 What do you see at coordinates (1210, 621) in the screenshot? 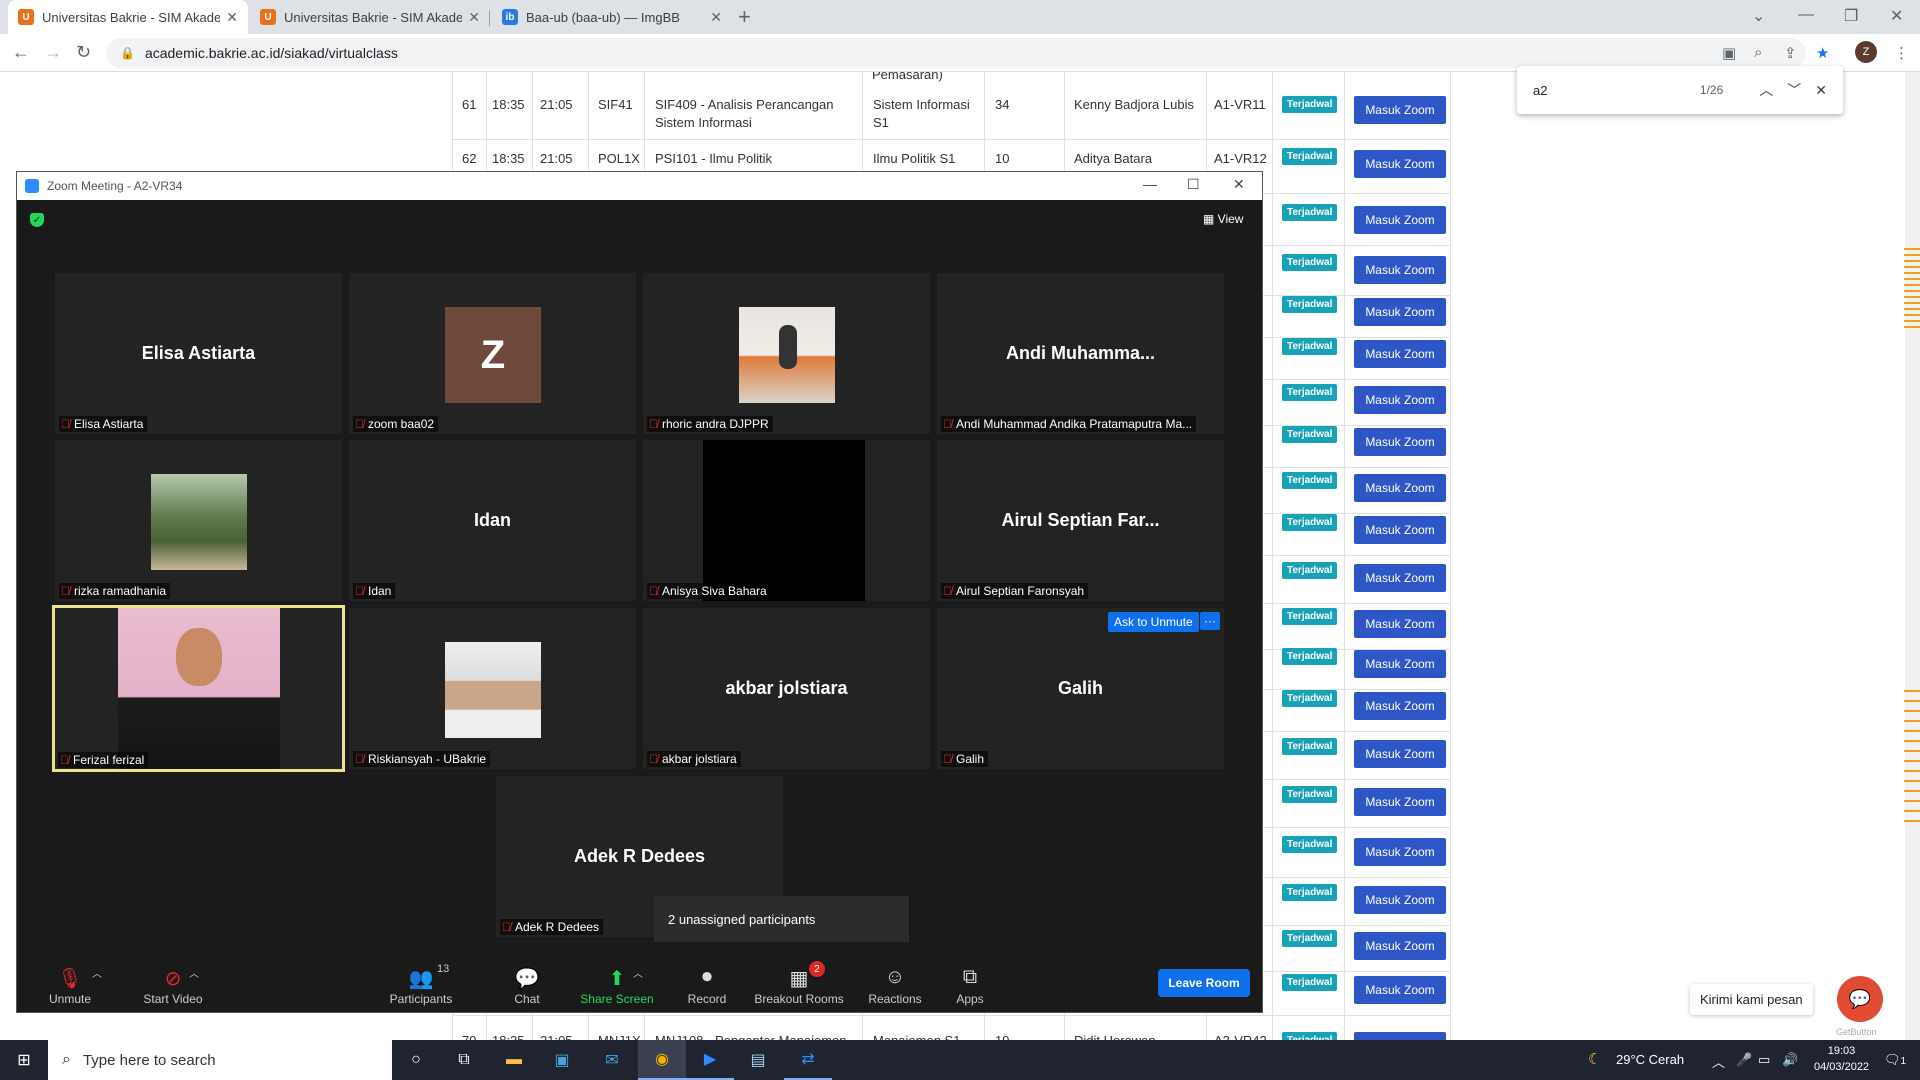
I see `more-options-button: ···` at bounding box center [1210, 621].